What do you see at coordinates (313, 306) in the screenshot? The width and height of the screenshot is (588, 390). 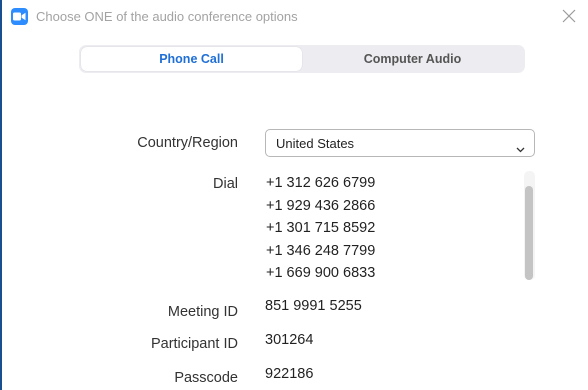 I see `meeting-id-value: 851 9991 5255` at bounding box center [313, 306].